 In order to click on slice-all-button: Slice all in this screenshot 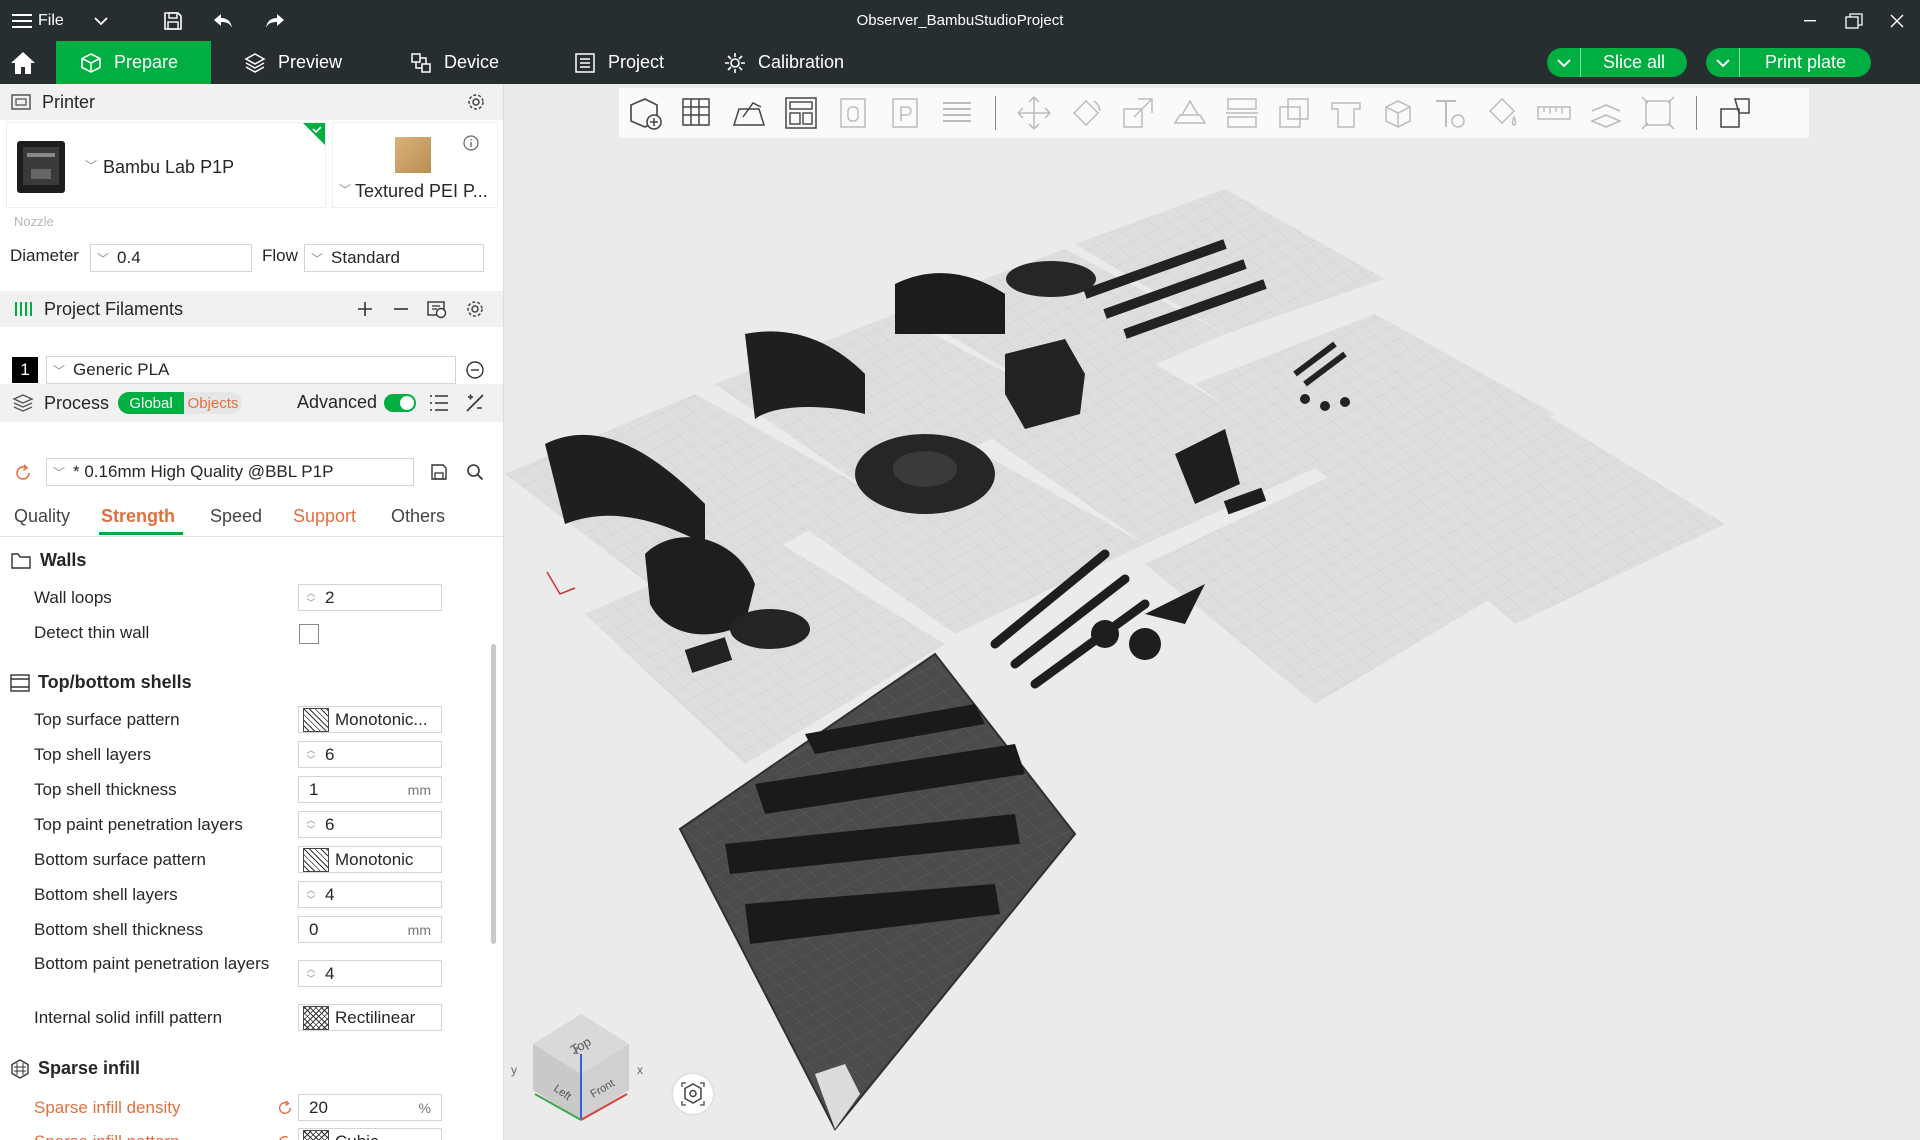, I will do `click(1617, 62)`.